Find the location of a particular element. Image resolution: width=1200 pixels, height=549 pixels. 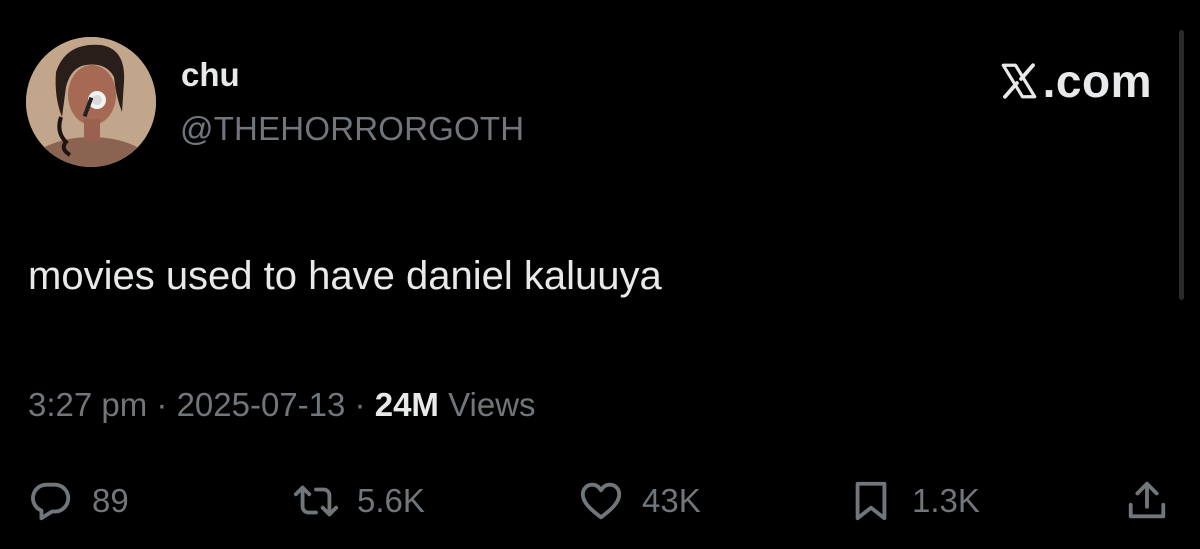

bookmark-button: 1.3K is located at coordinates (914, 501).